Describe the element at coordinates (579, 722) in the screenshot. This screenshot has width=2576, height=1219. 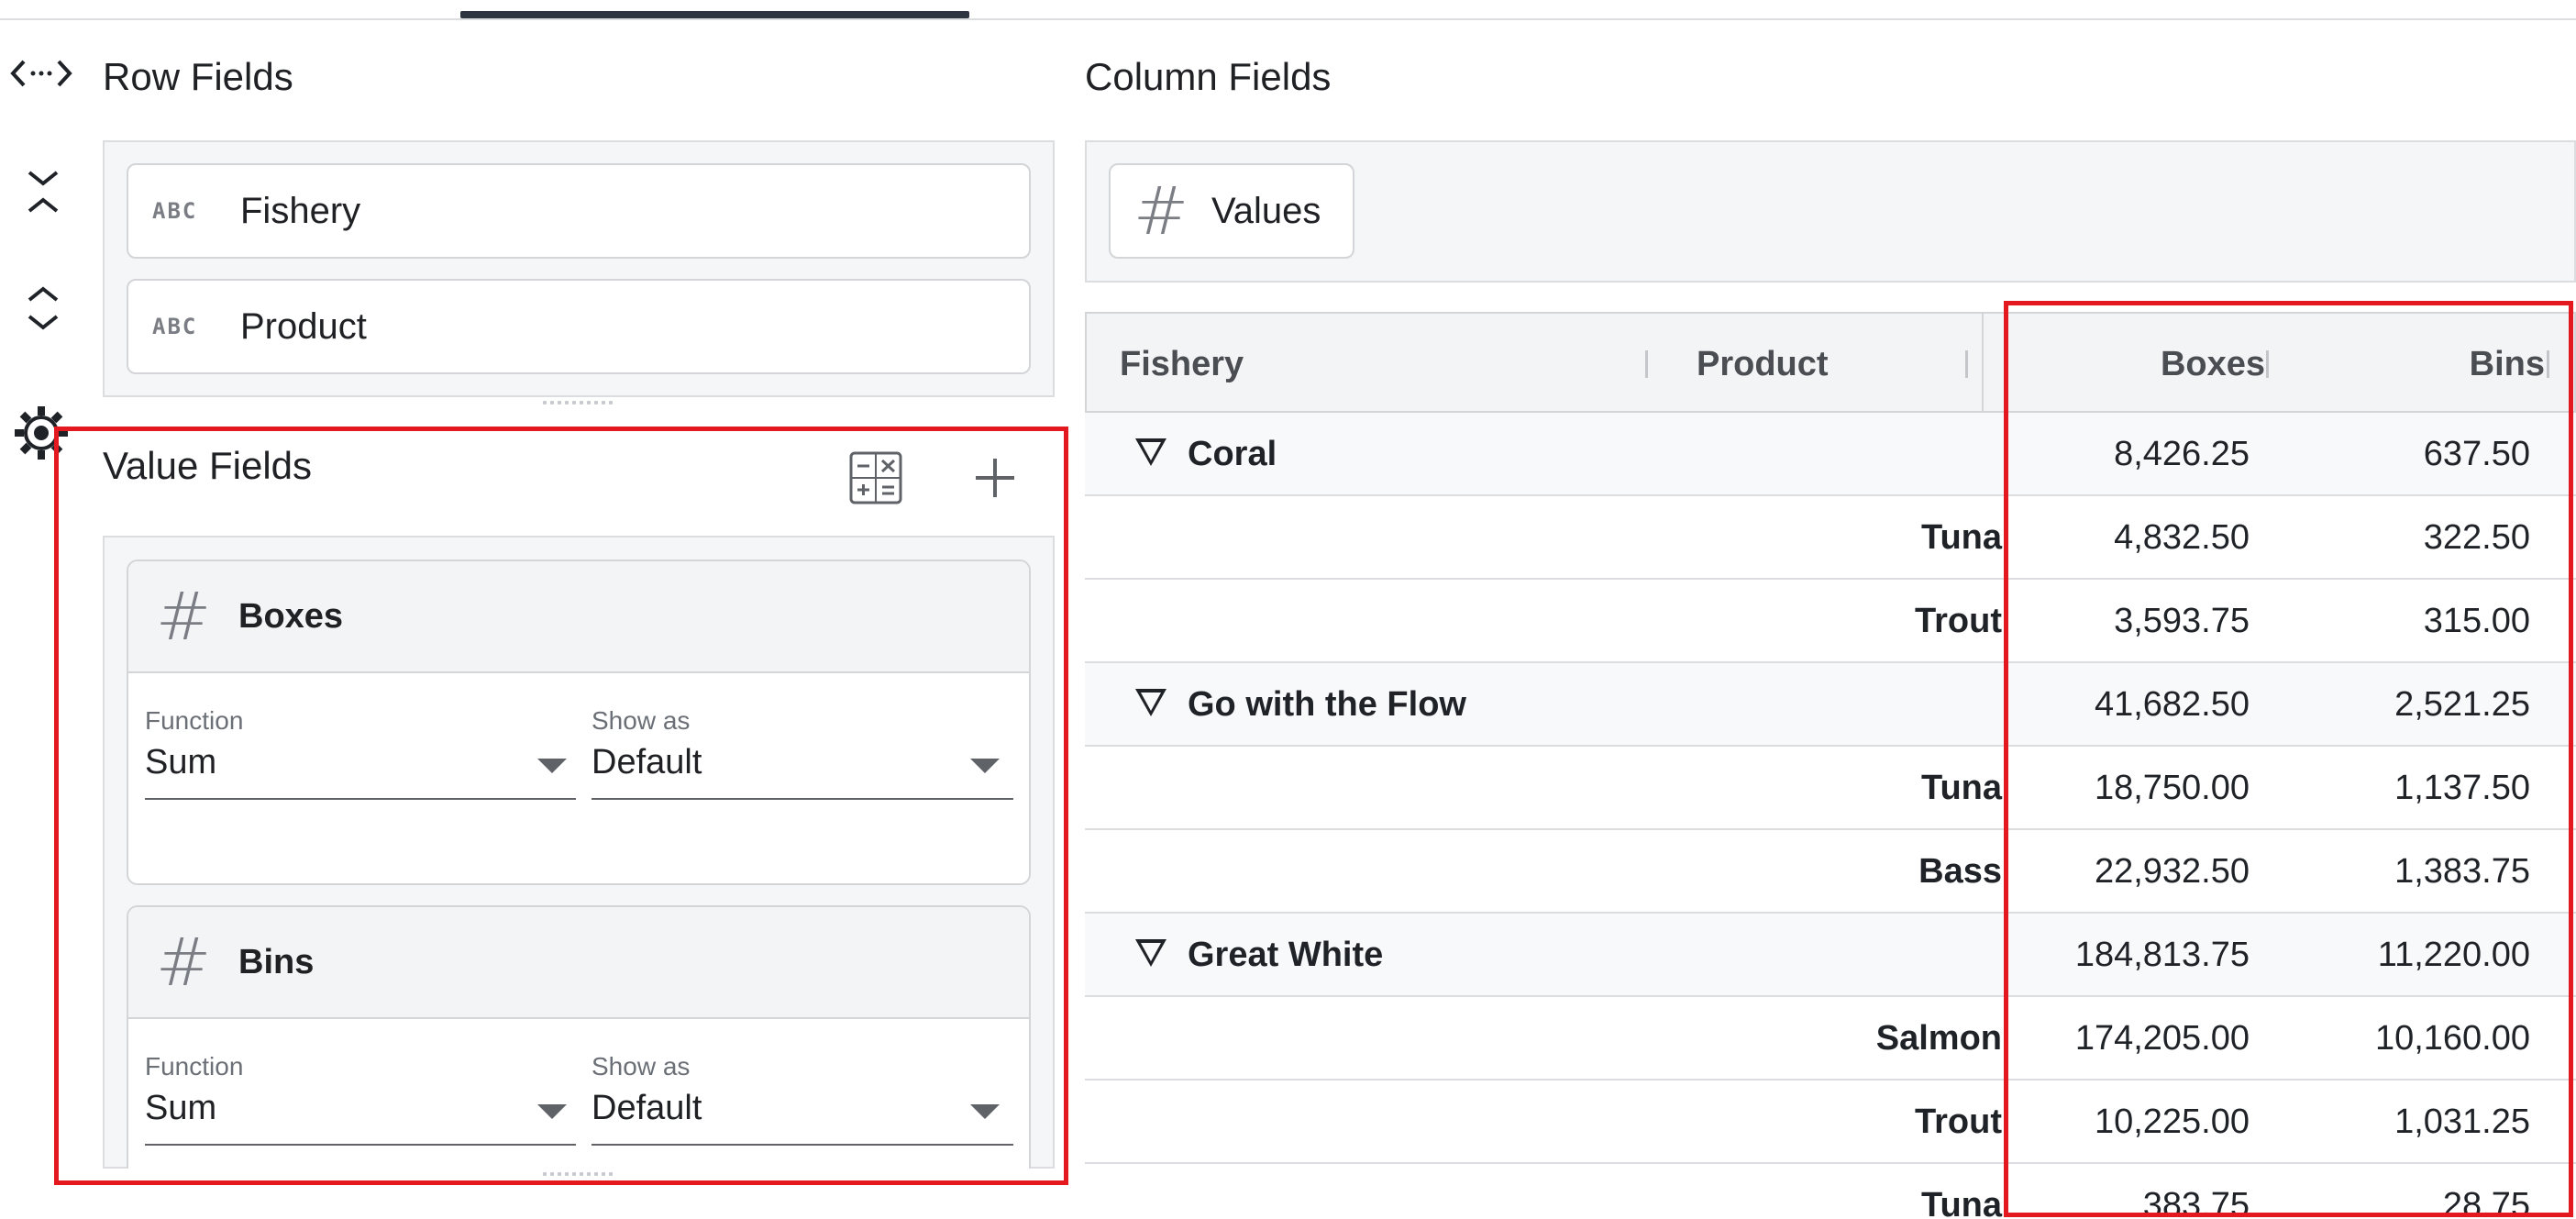
I see `value-field-card-boxes: # Boxes Function Sum Show as Default` at that location.